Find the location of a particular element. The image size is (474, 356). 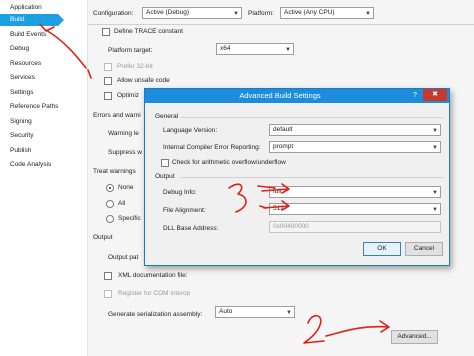

optimize-checkbox is located at coordinates (108, 96).